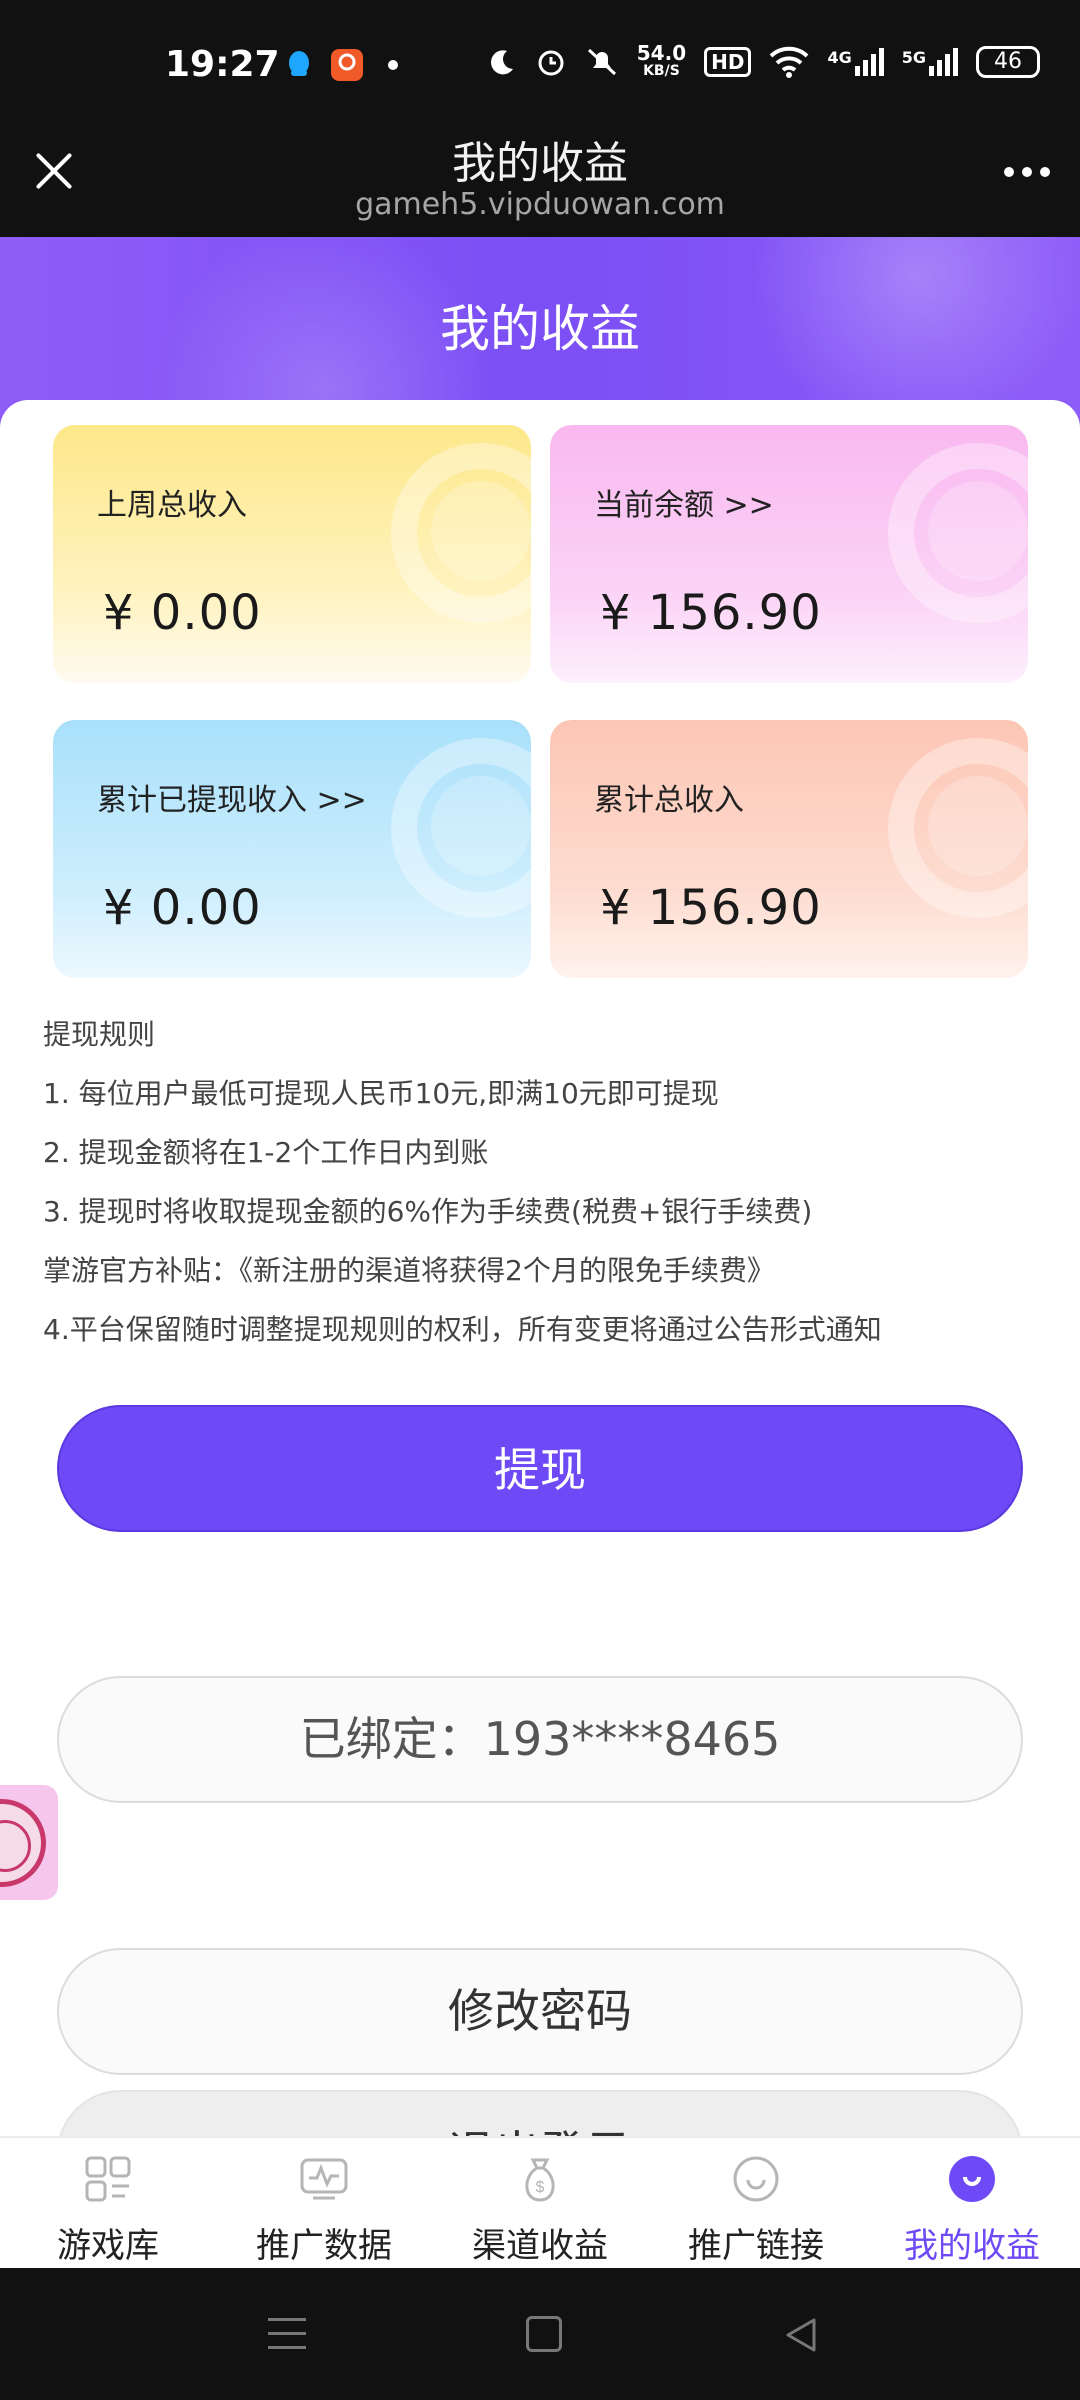 Image resolution: width=1080 pixels, height=2400 pixels. I want to click on tab-label: 游戏库, so click(108, 2246).